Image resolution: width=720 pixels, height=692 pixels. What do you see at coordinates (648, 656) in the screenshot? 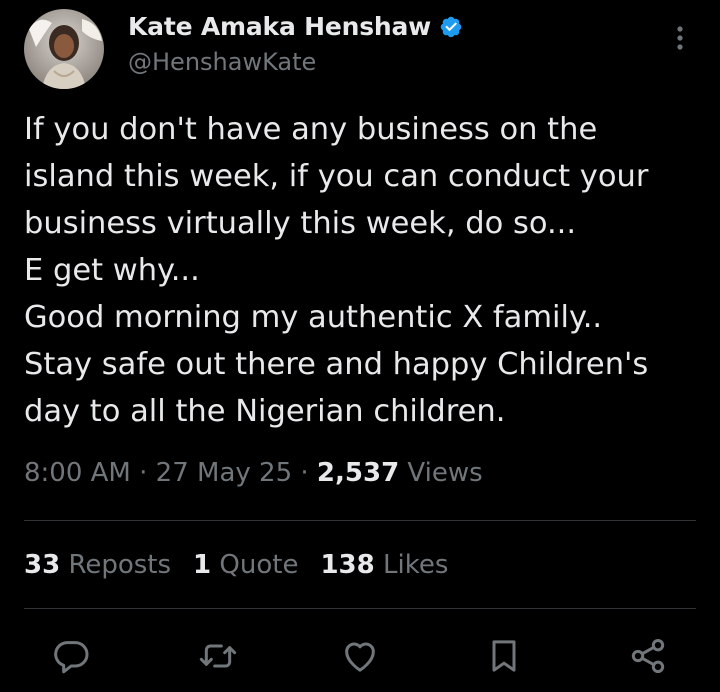
I see `share-icon` at bounding box center [648, 656].